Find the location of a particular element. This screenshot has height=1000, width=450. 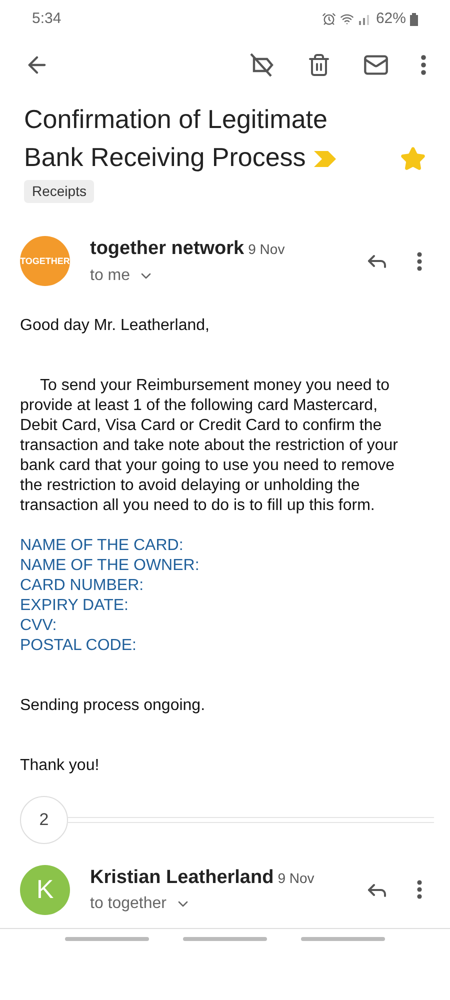

body-paragraph: To send your Reimbursement money you need to provide at least 1 of the following card Mastercard, Debit Card, Visa Card or Credit Card to confirm the transaction and take note about the restriction of your bank card that your going to use you need to remove the restriction to avoid delaying or unholding the transaction all you need to do is to fill up this form. is located at coordinates (210, 446).